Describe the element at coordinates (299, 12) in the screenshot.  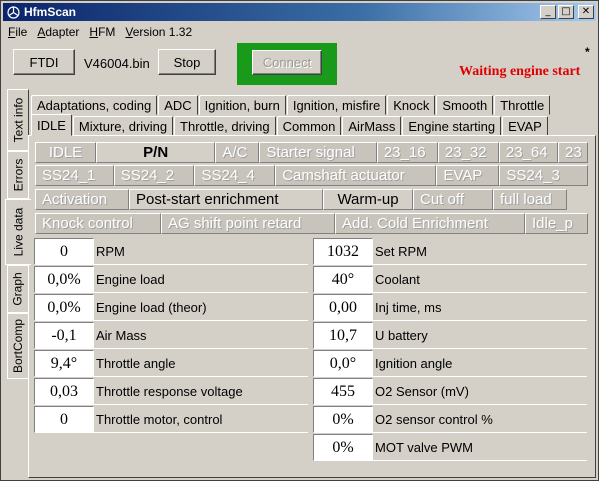
I see `title-bar: HfmScan _ □ ✕` at that location.